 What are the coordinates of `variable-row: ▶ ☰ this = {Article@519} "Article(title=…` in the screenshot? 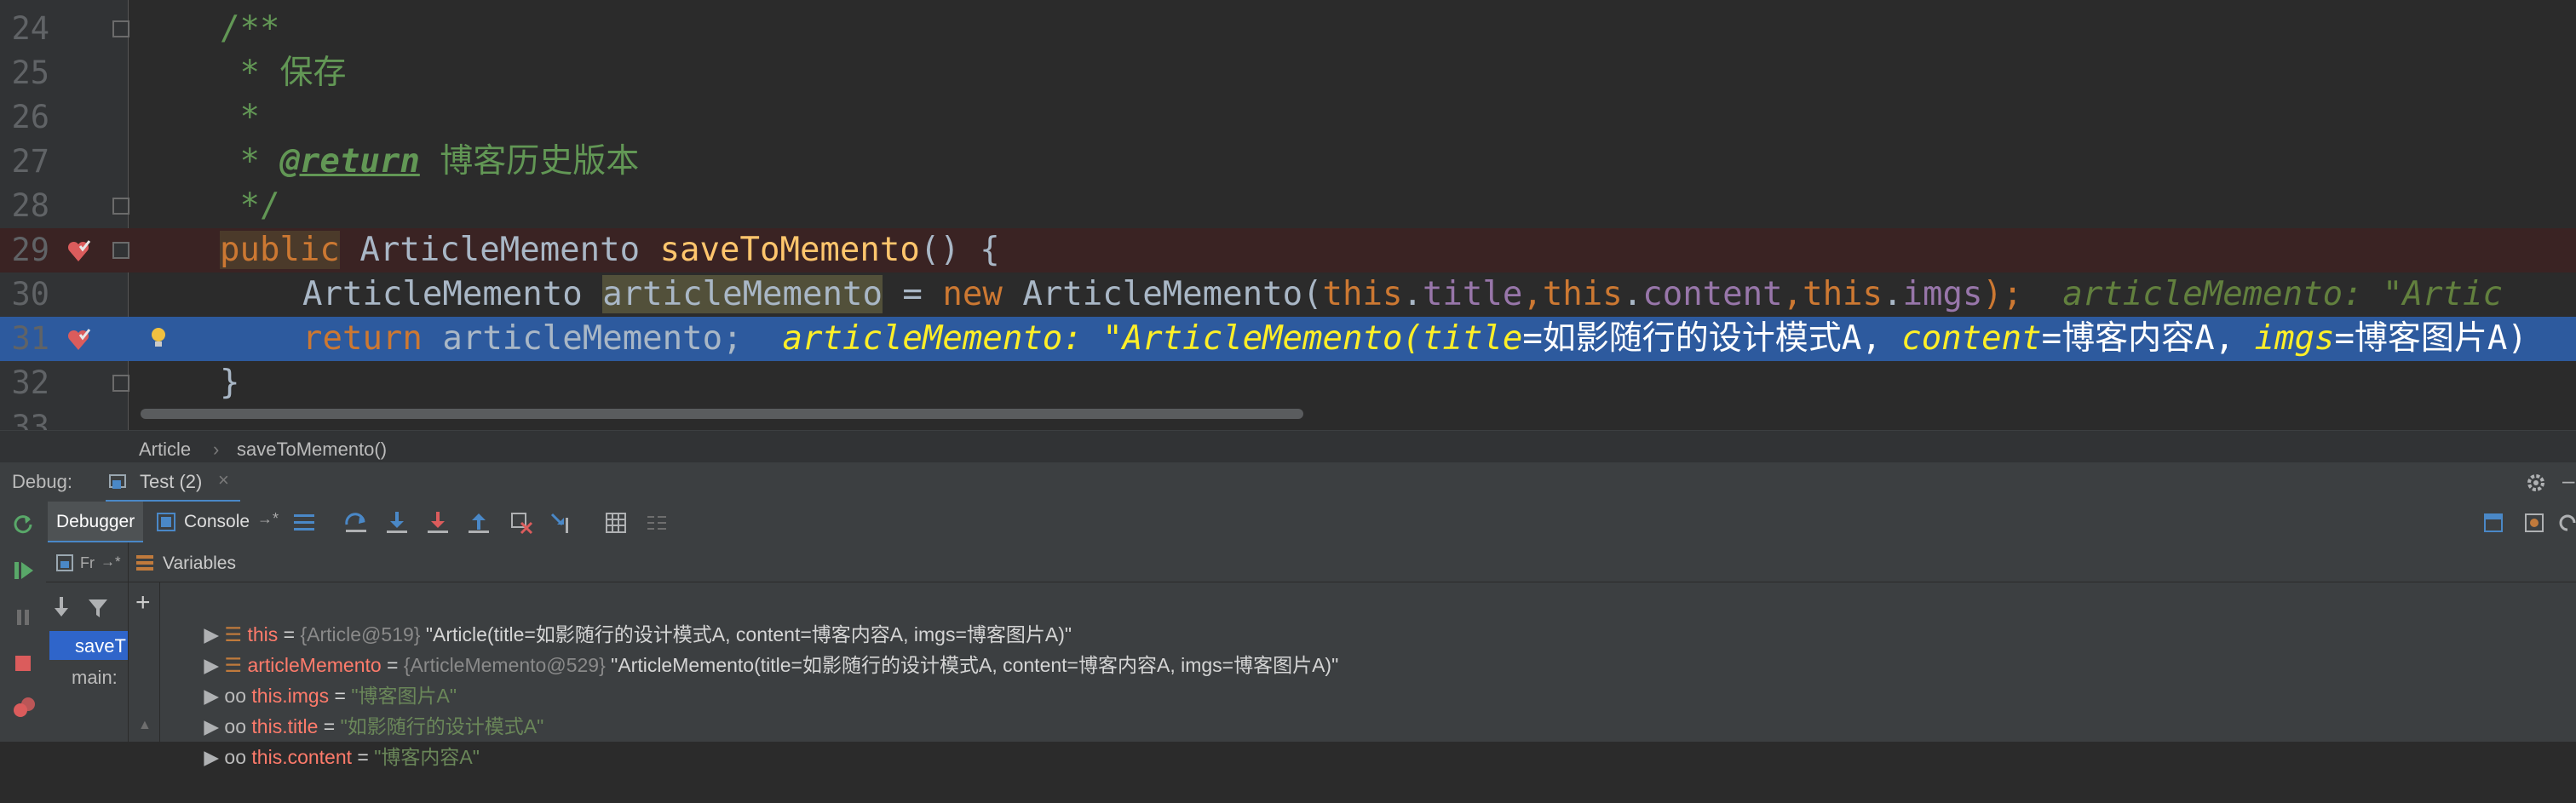 It's located at (1363, 616).